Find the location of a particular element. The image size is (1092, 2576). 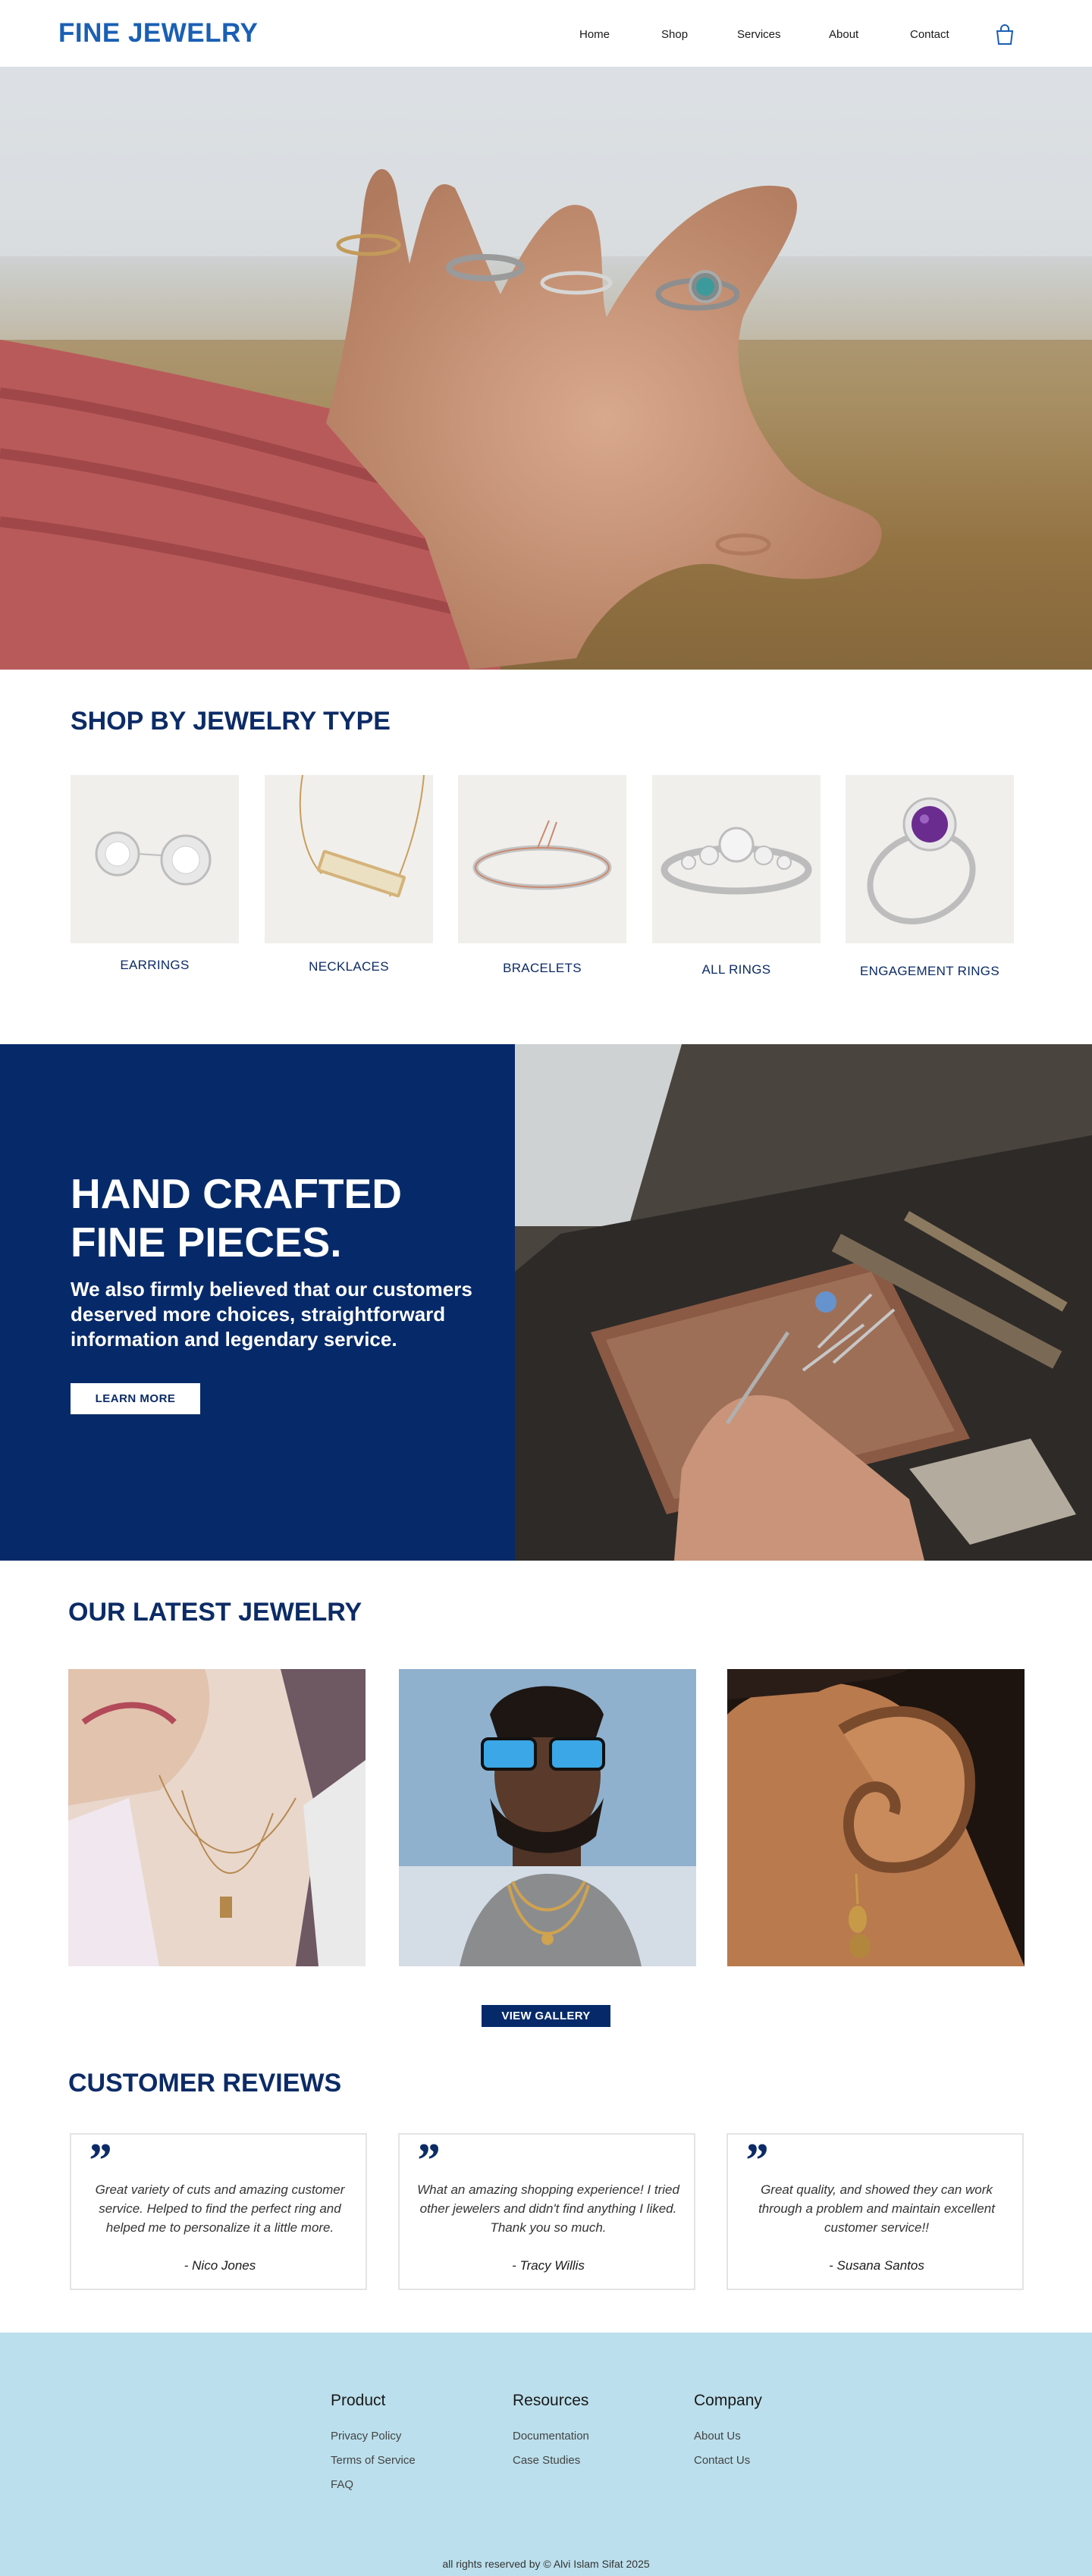

footer-link-about-us: About Us is located at coordinates (728, 2436).